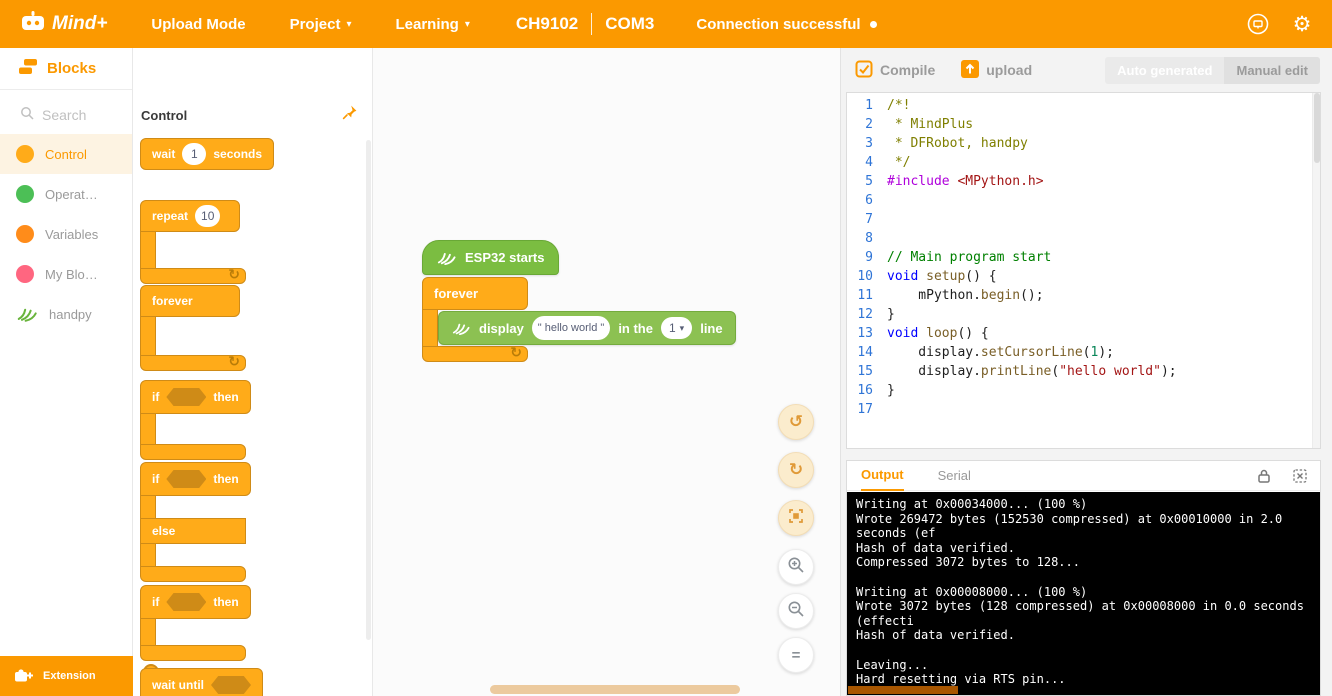  Describe the element at coordinates (895, 70) in the screenshot. I see `compile-button: Compile` at that location.